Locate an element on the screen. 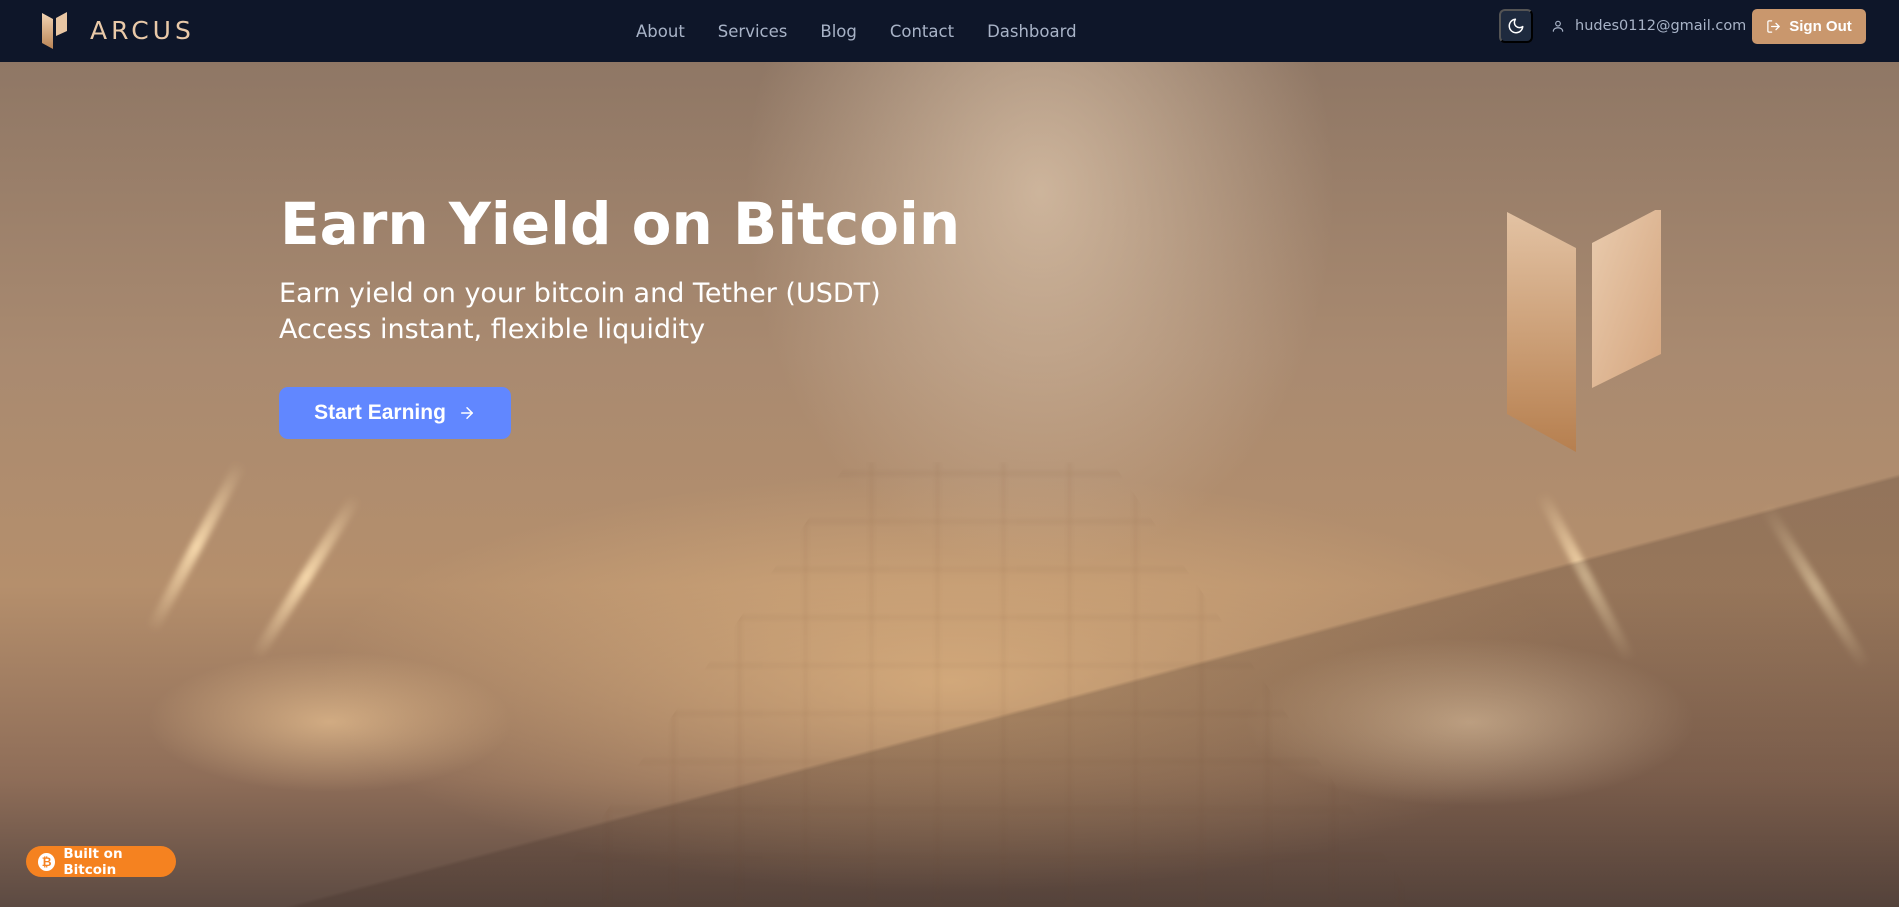  arcus-logo-icon is located at coordinates (54, 30).